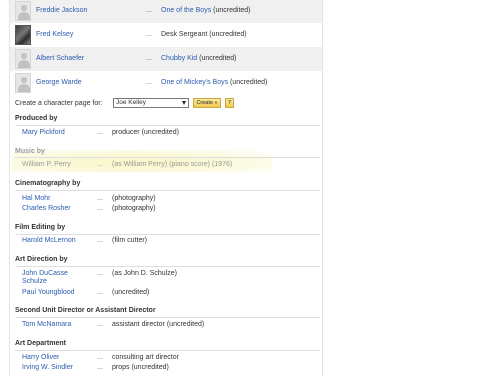  Describe the element at coordinates (184, 103) in the screenshot. I see `chevron-down-icon` at that location.